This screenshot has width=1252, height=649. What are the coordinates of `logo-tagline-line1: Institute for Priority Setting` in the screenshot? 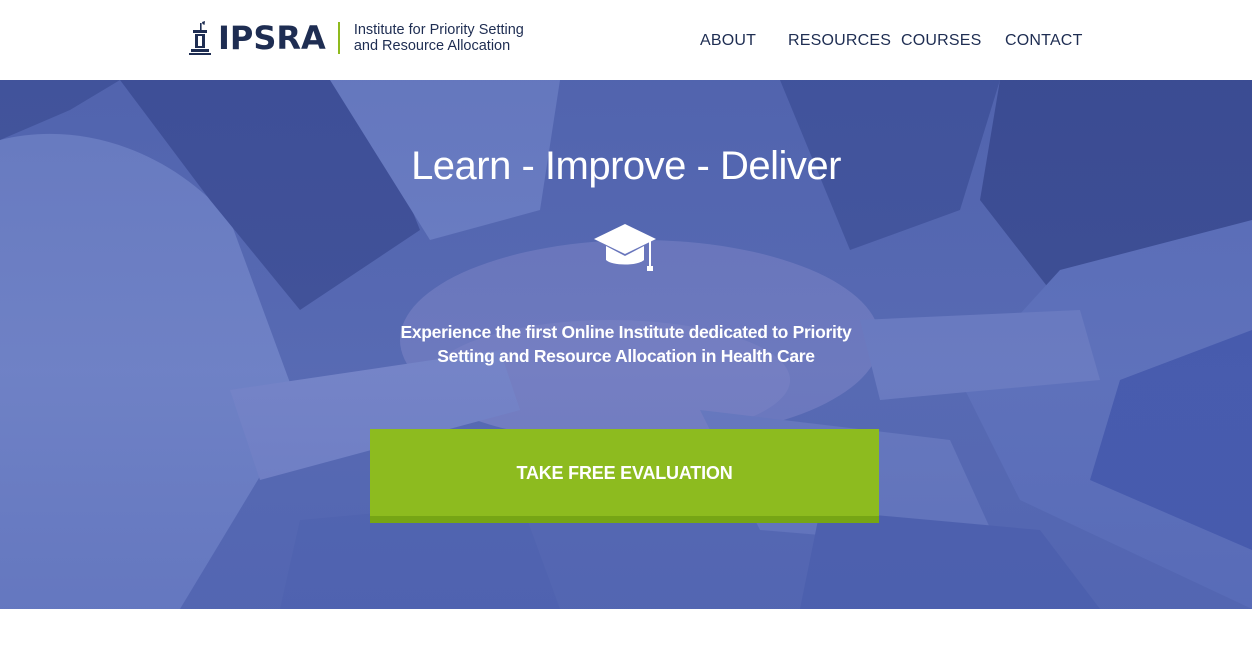 It's located at (438, 30).